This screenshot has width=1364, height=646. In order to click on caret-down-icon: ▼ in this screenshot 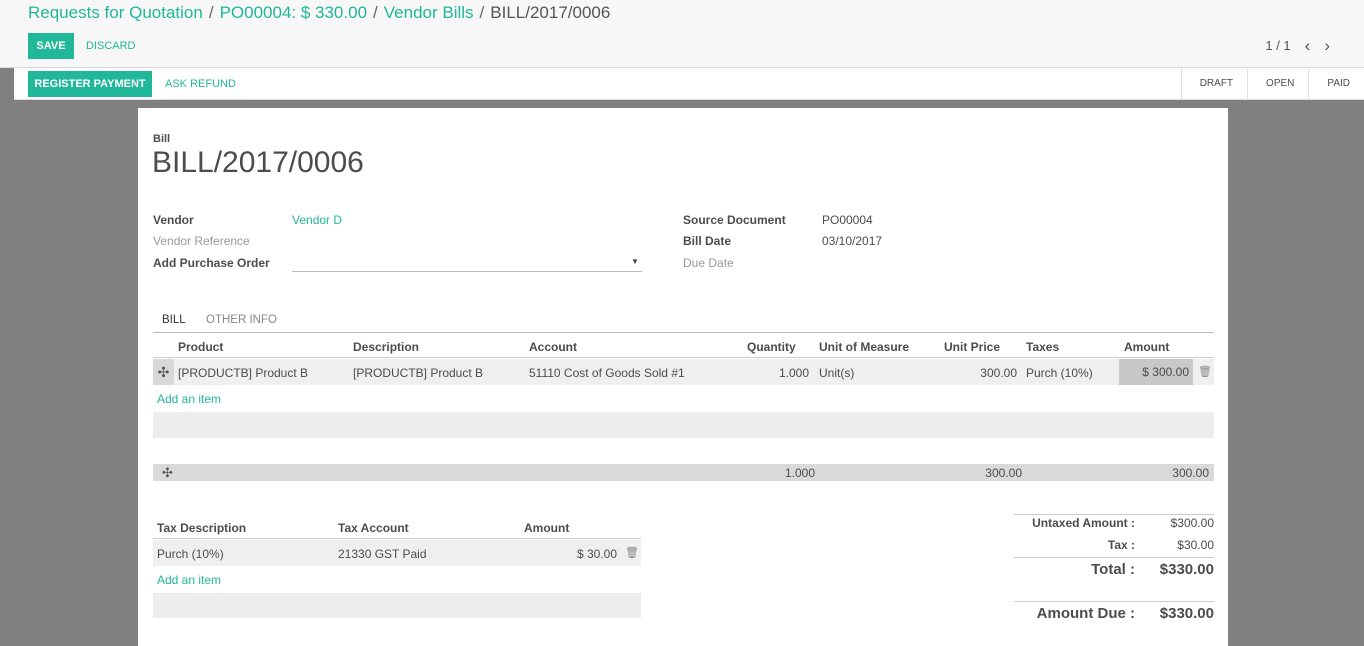, I will do `click(635, 261)`.